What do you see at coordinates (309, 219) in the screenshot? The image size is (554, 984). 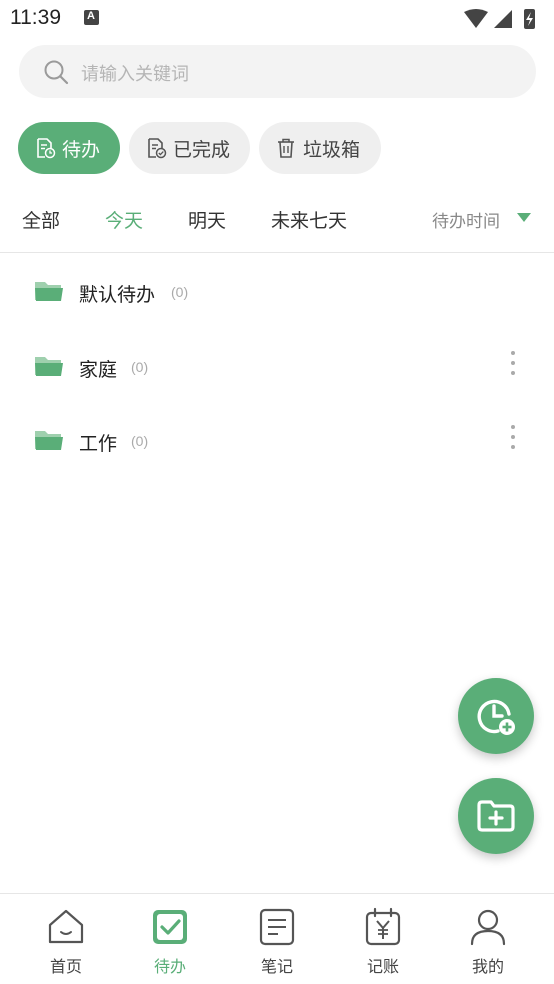 I see `tab-next-seven-days: 未来七天` at bounding box center [309, 219].